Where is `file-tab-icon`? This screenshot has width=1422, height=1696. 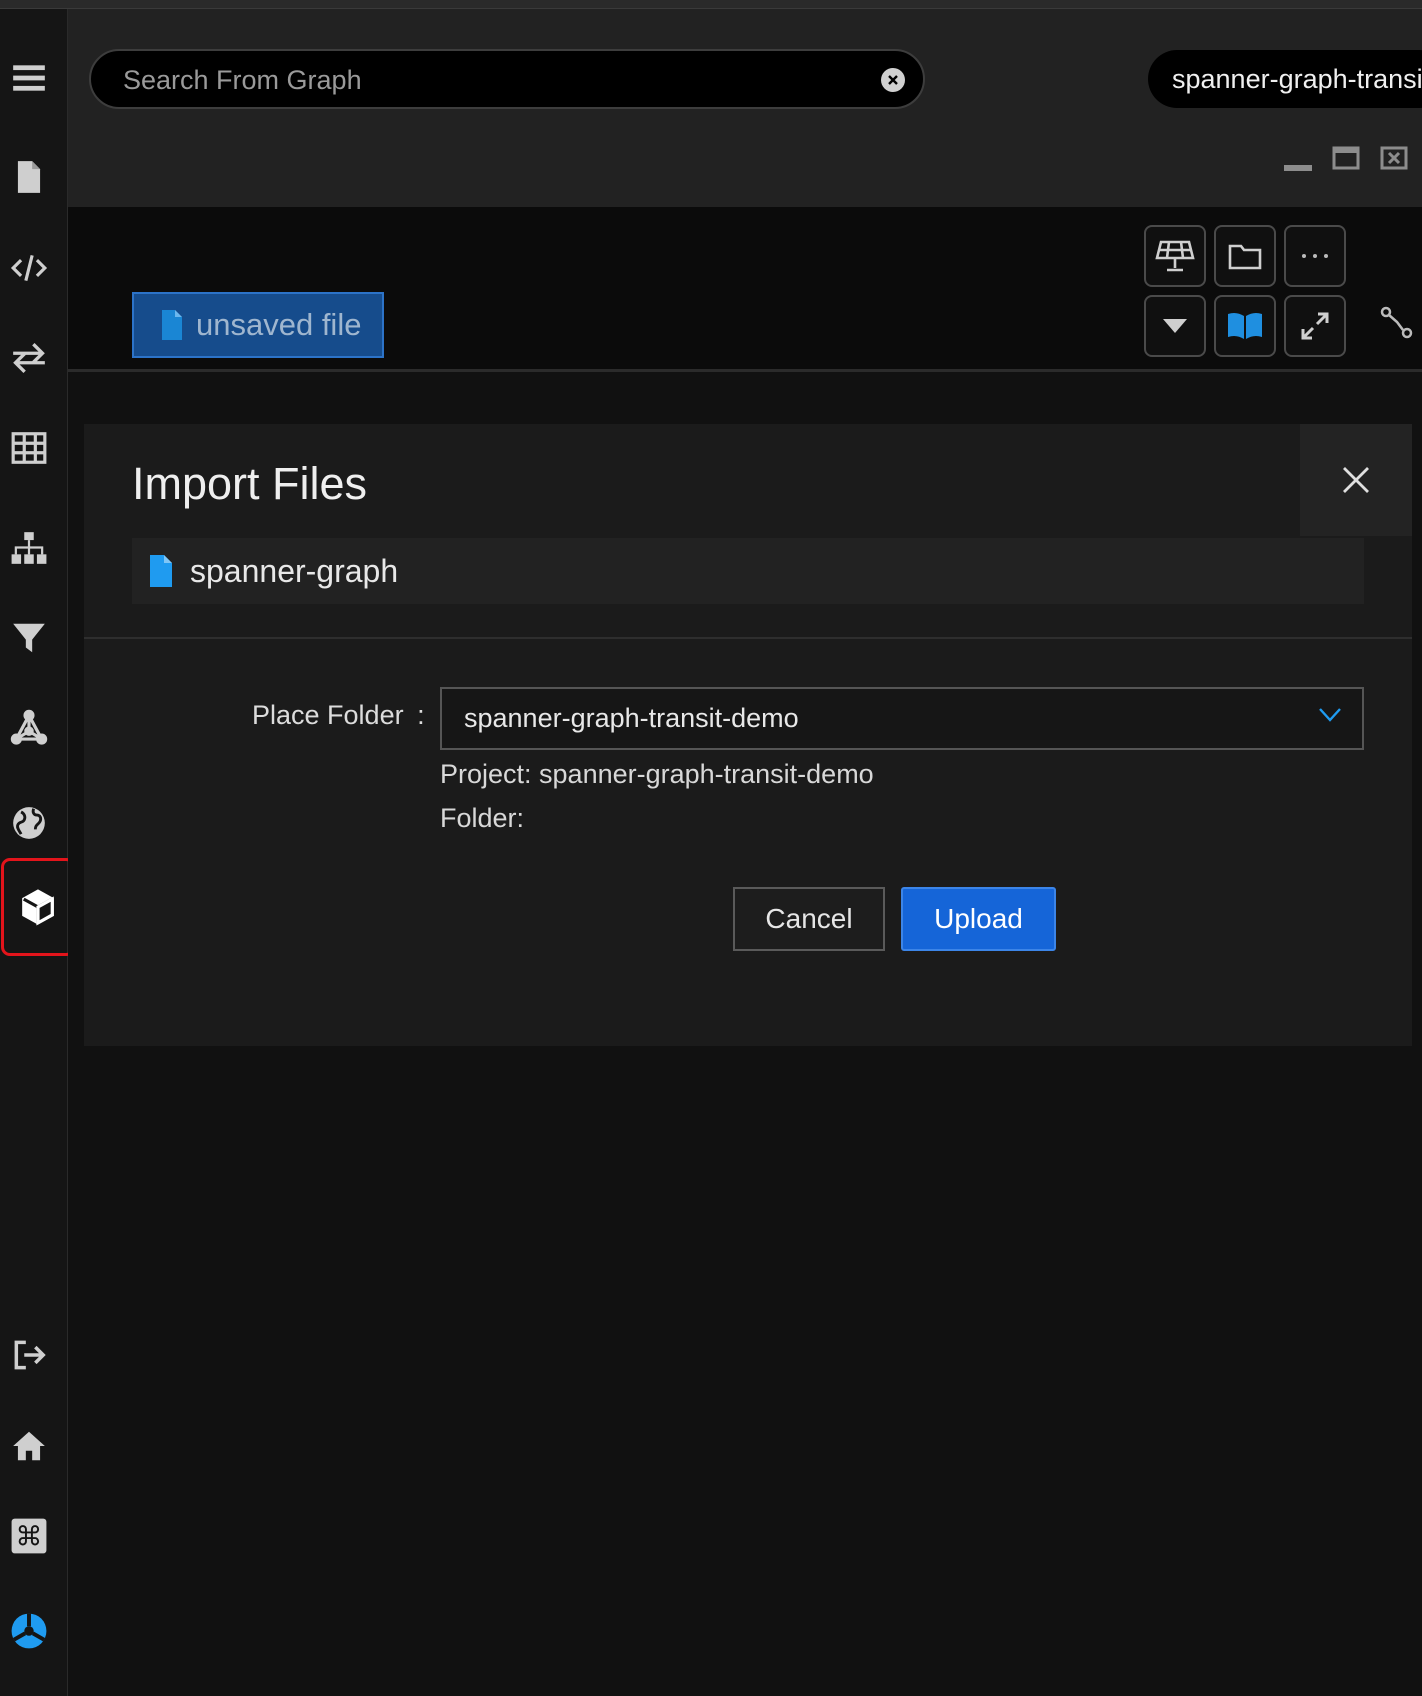
file-tab-icon is located at coordinates (172, 325).